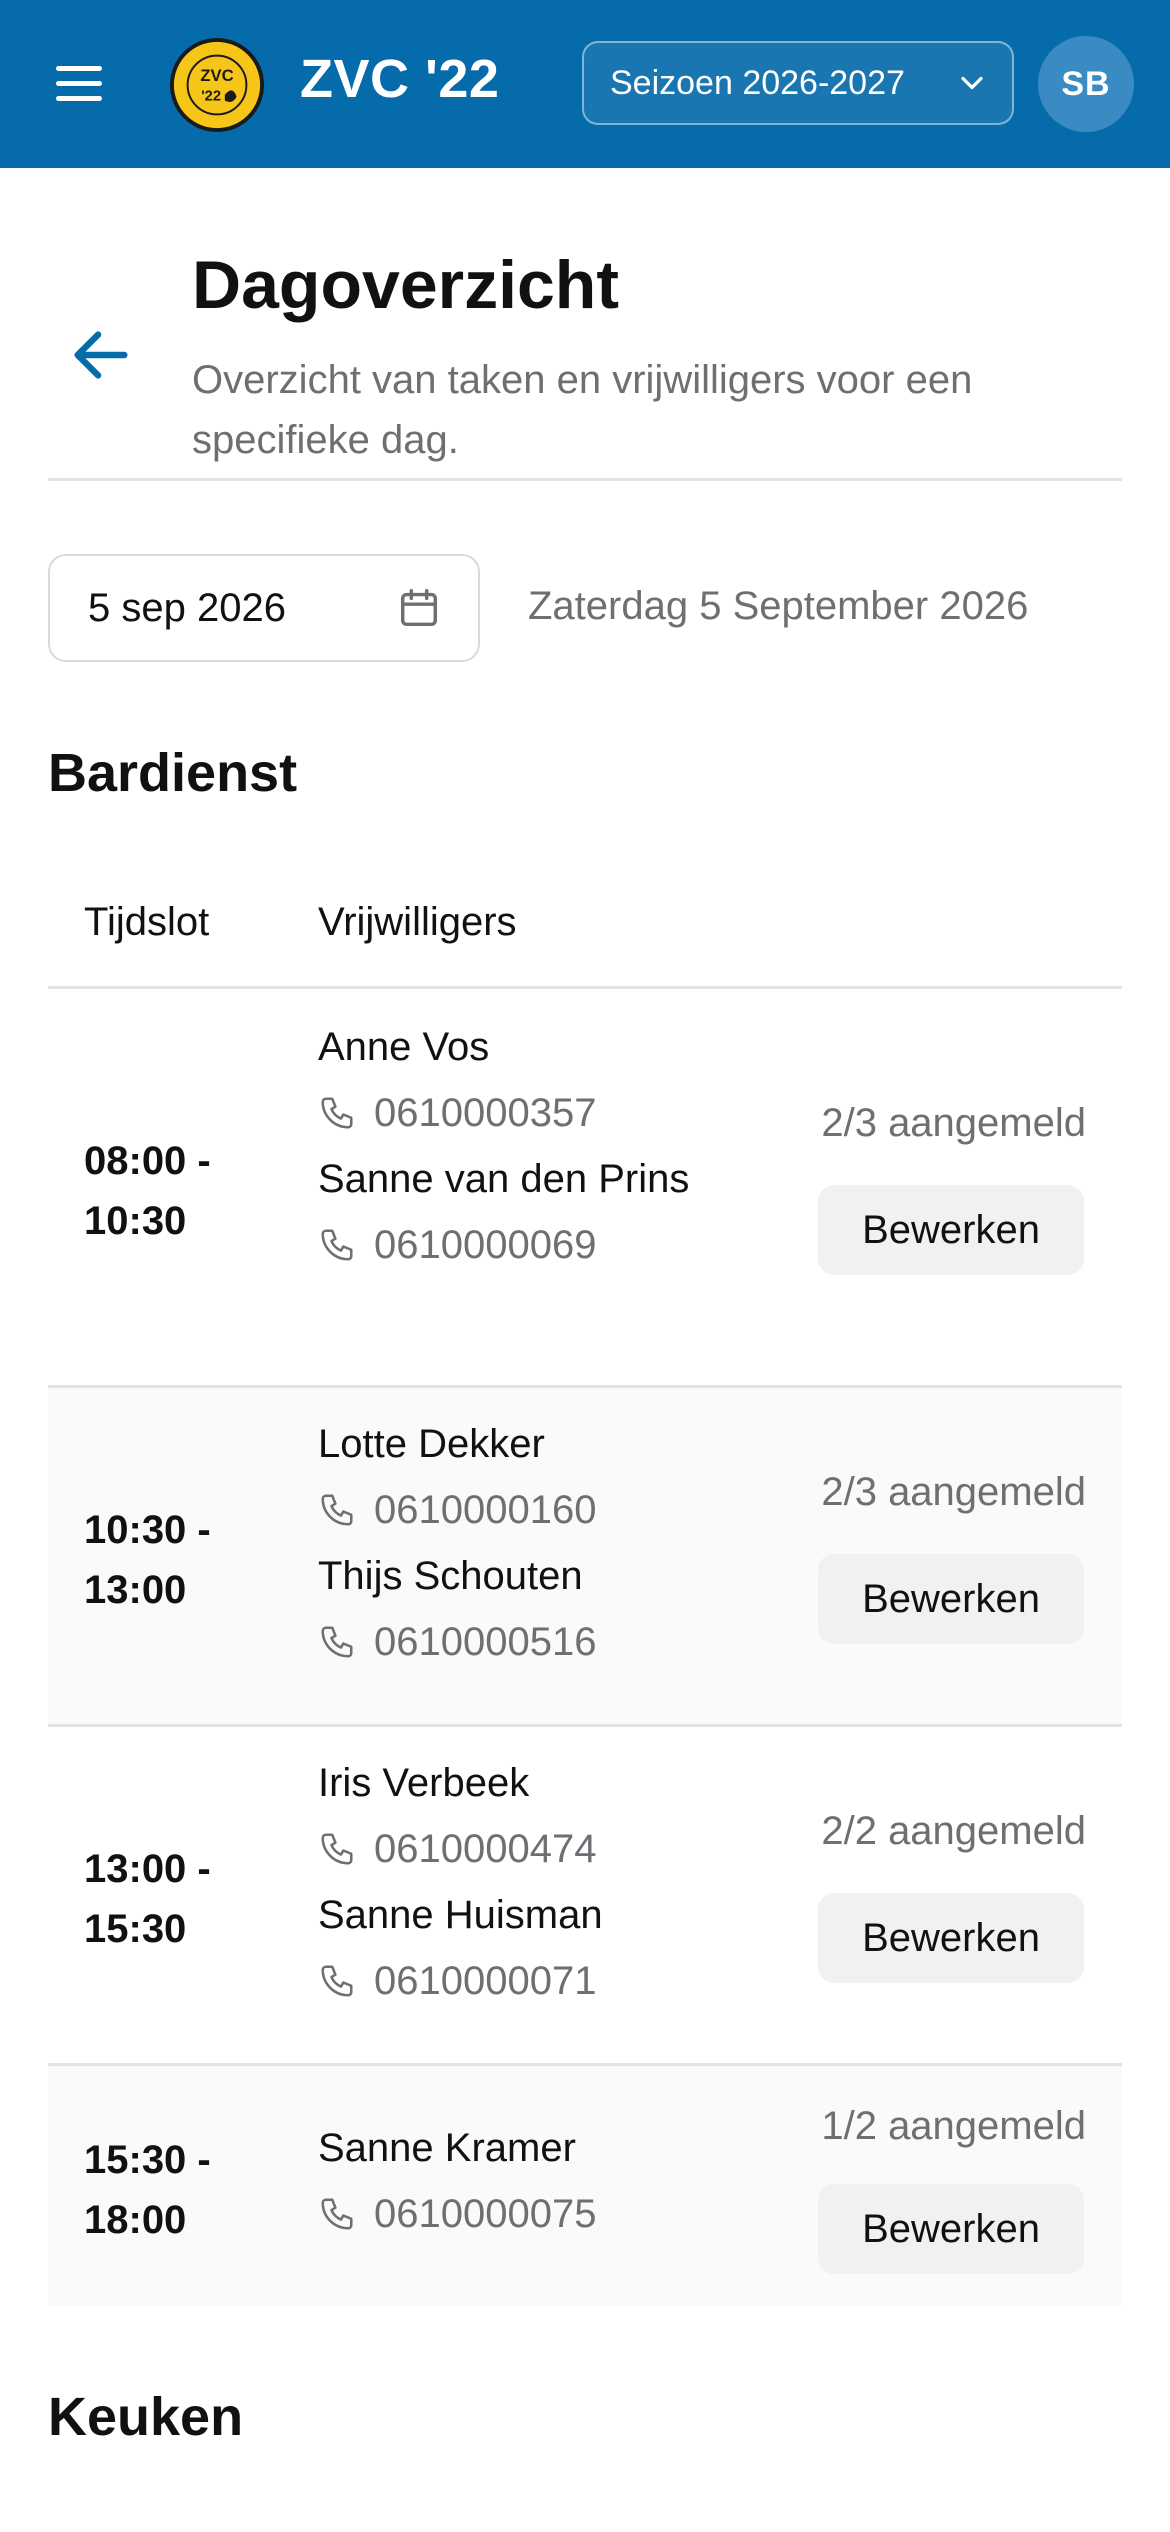  I want to click on volunteer-phone: 0610000160, so click(508, 1510).